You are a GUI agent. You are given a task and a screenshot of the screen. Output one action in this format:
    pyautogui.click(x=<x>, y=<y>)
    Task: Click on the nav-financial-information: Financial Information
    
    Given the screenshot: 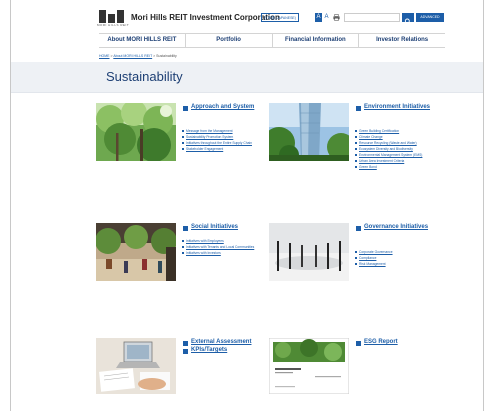 What is the action you would take?
    pyautogui.click(x=316, y=40)
    